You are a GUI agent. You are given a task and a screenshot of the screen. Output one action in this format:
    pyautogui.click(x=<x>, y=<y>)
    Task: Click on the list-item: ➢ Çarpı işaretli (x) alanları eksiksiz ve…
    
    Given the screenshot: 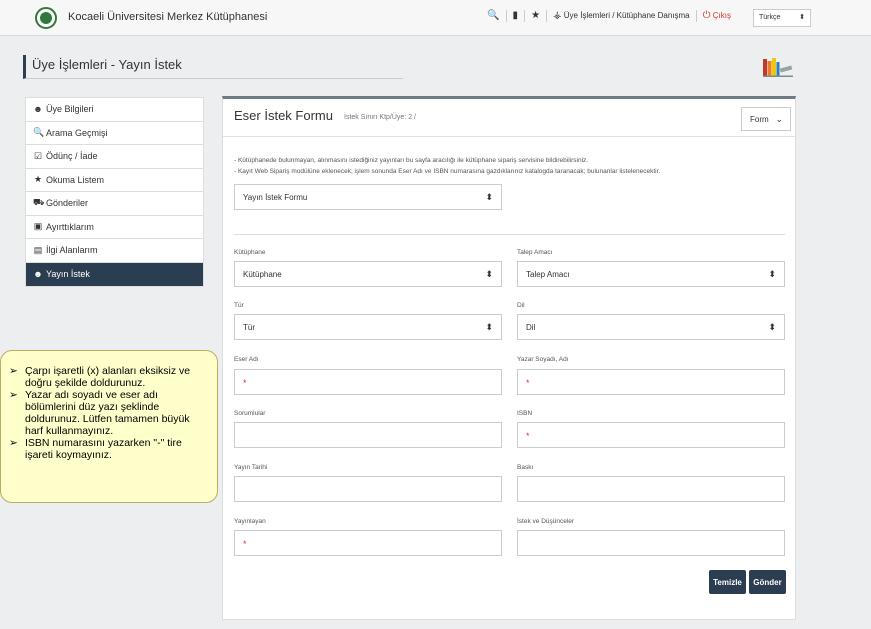 What is the action you would take?
    pyautogui.click(x=100, y=377)
    